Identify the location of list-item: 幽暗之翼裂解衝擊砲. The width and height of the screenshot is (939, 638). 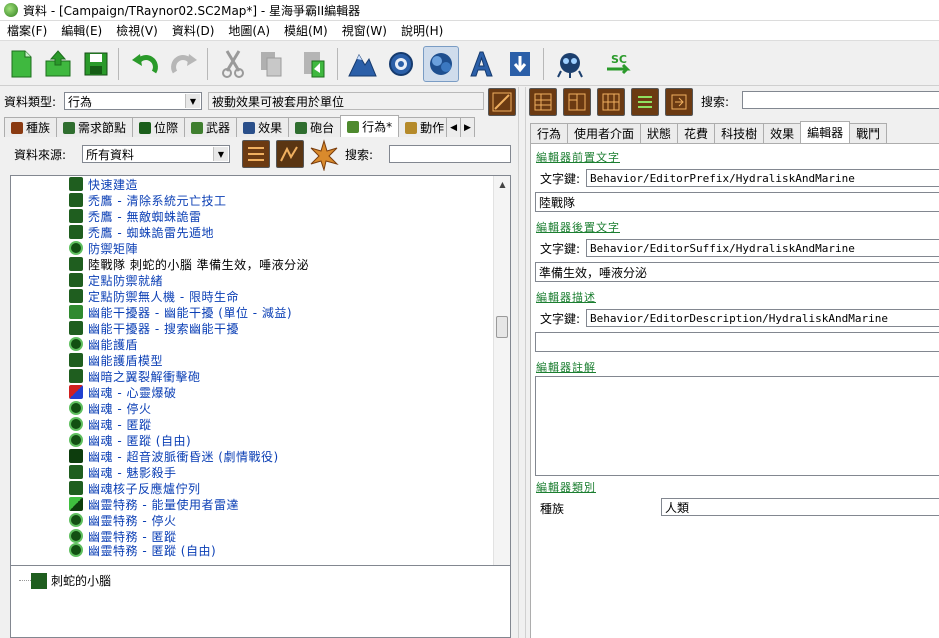
(135, 376).